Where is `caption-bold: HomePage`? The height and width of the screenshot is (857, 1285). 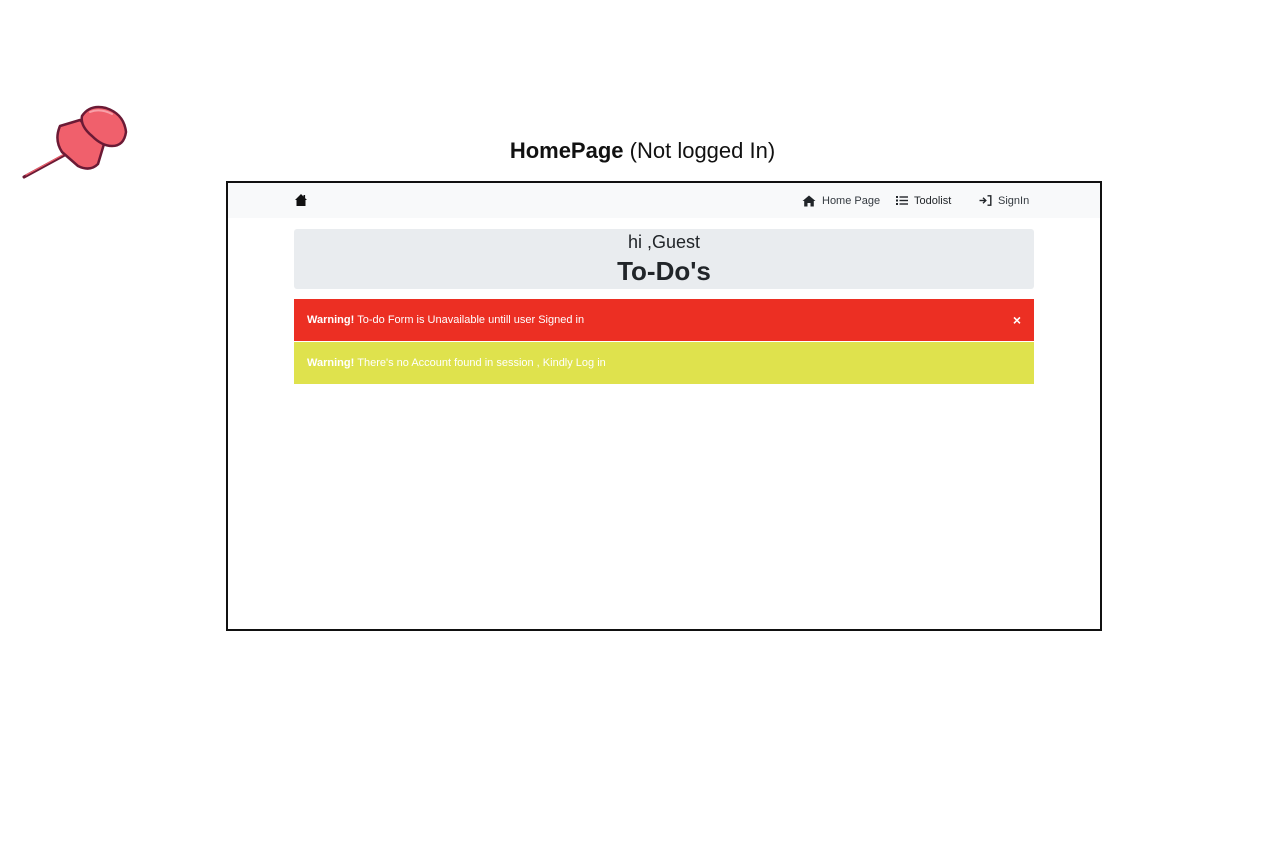 caption-bold: HomePage is located at coordinates (566, 150).